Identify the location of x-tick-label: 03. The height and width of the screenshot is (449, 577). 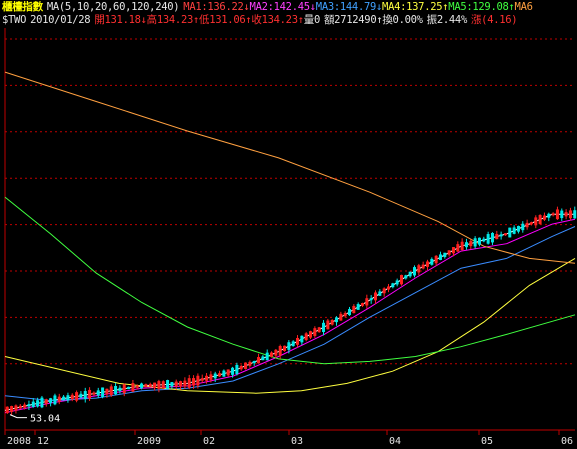
(297, 441).